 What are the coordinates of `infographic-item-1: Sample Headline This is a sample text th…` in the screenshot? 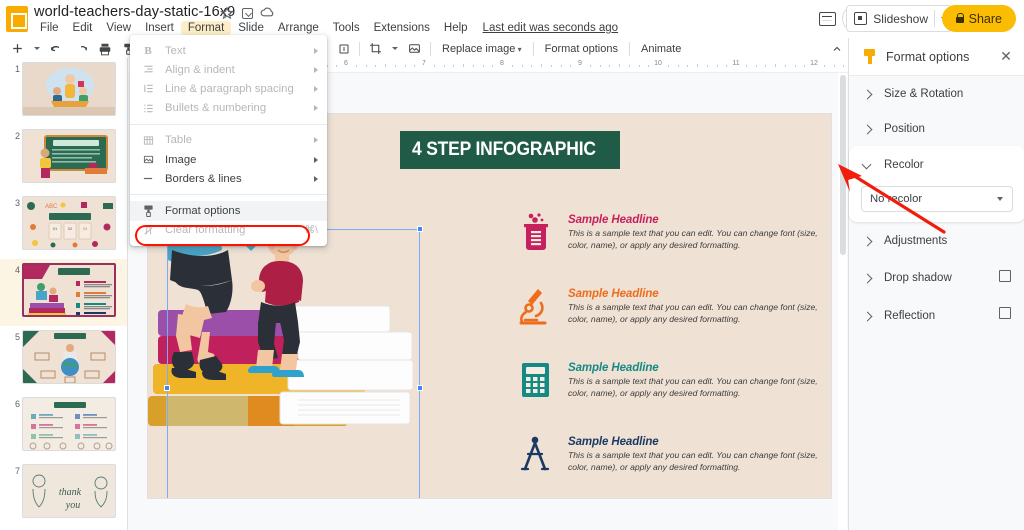 It's located at (673, 232).